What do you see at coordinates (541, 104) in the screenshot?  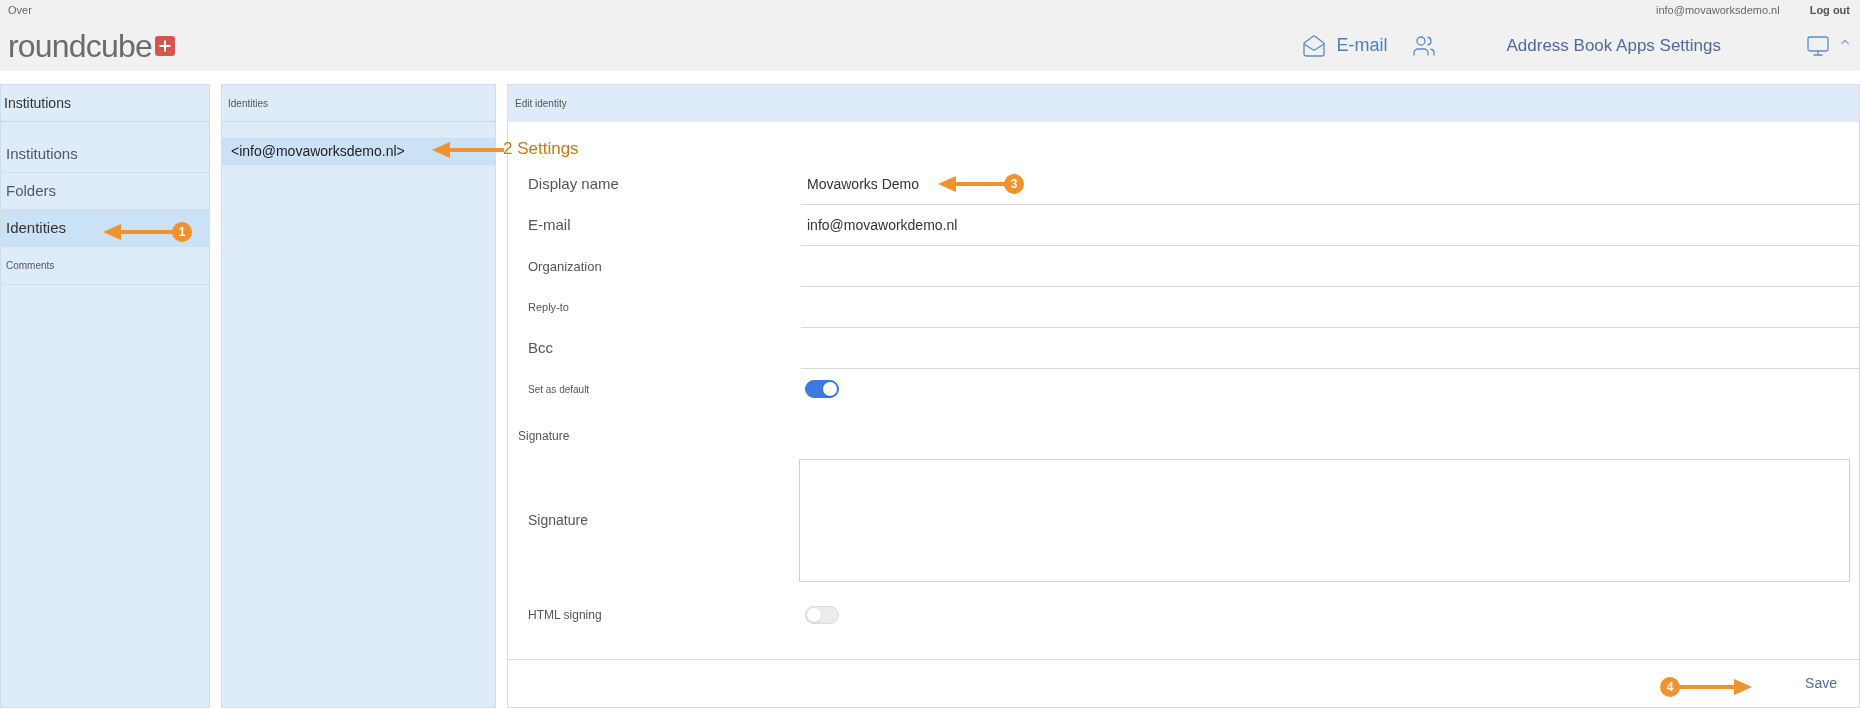 I see `panel-title: Edit identity` at bounding box center [541, 104].